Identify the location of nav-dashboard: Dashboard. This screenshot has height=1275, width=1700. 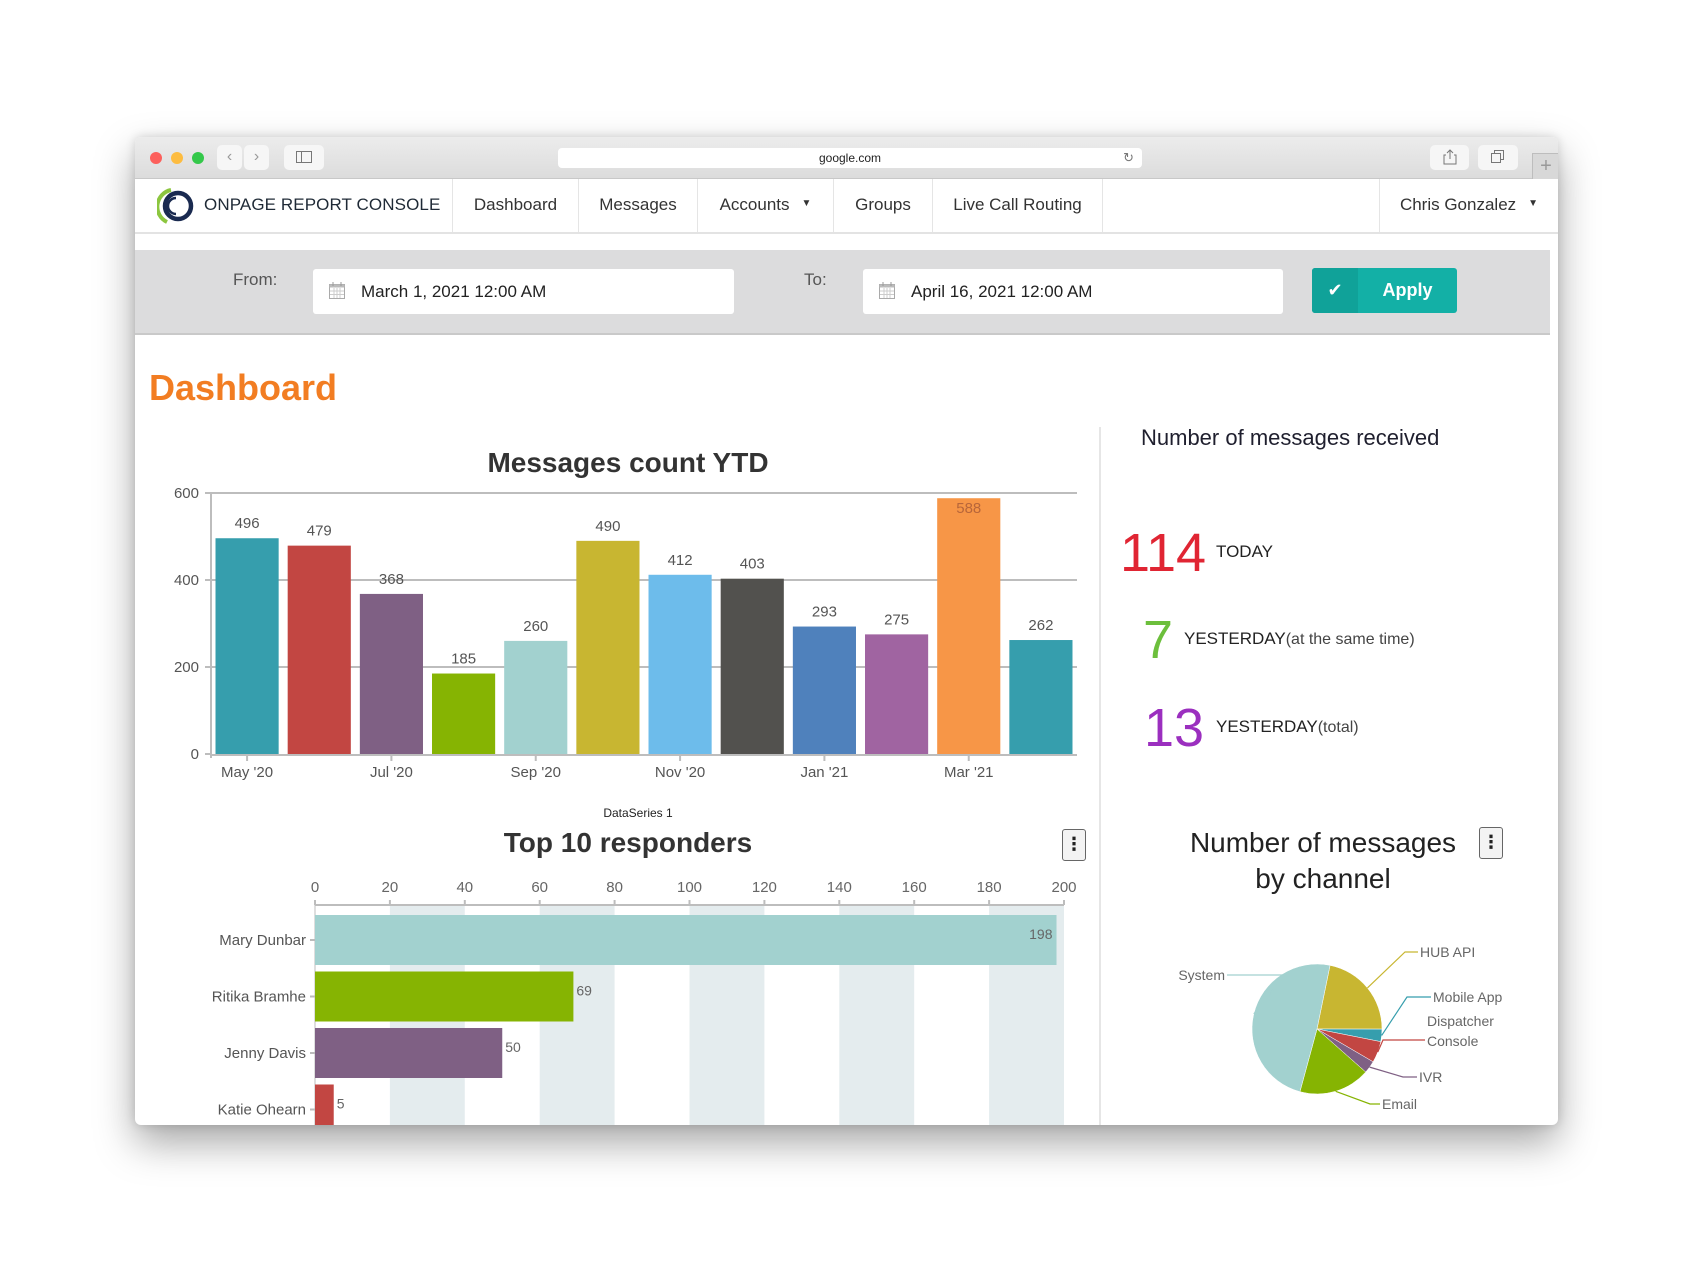
(515, 205).